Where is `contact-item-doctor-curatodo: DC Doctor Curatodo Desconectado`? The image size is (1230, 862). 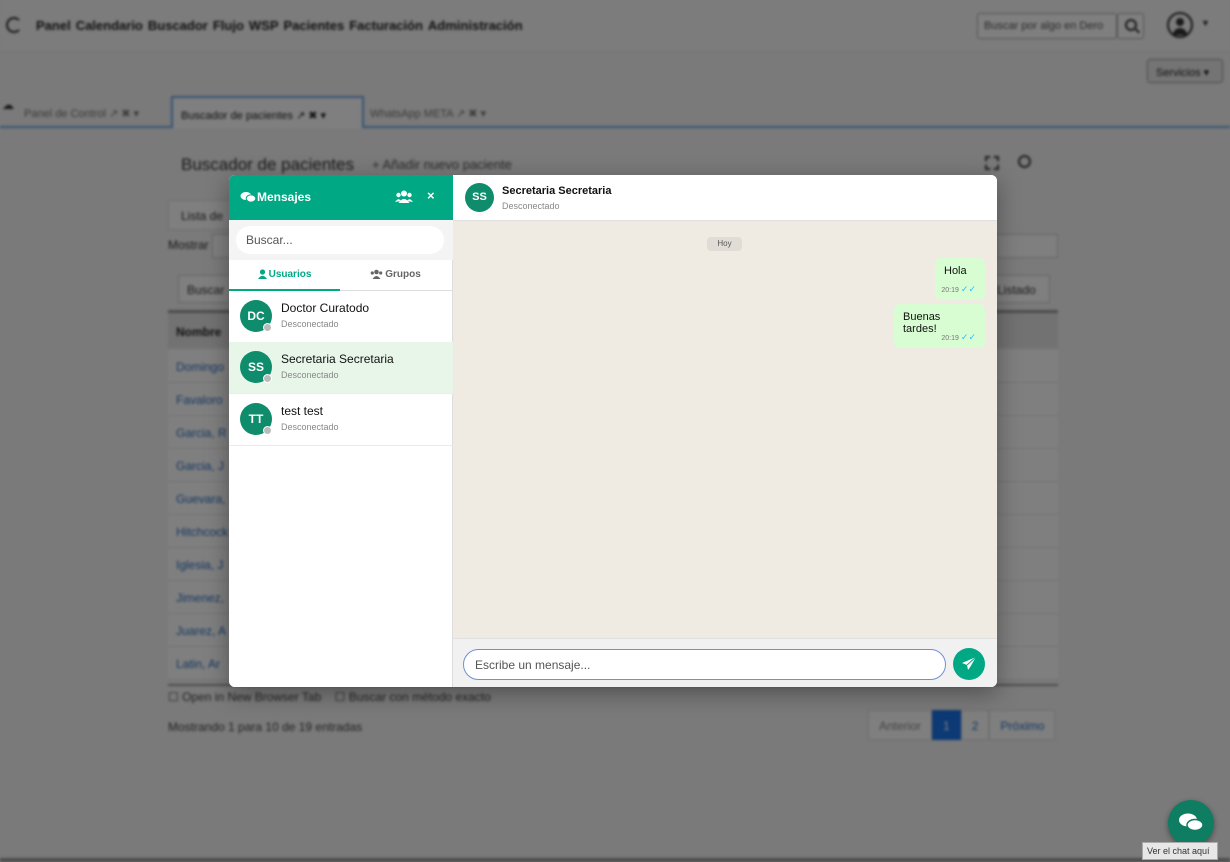
contact-item-doctor-curatodo: DC Doctor Curatodo Desconectado is located at coordinates (341, 317).